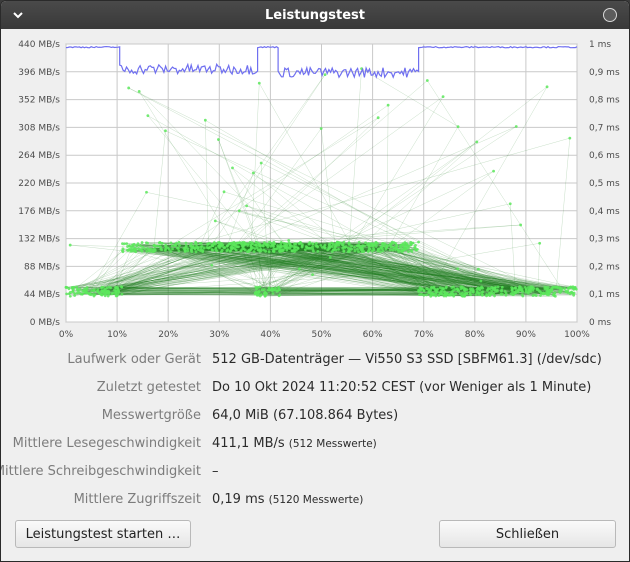 This screenshot has height=562, width=630. What do you see at coordinates (321, 334) in the screenshot?
I see `x-tick-label: 50%` at bounding box center [321, 334].